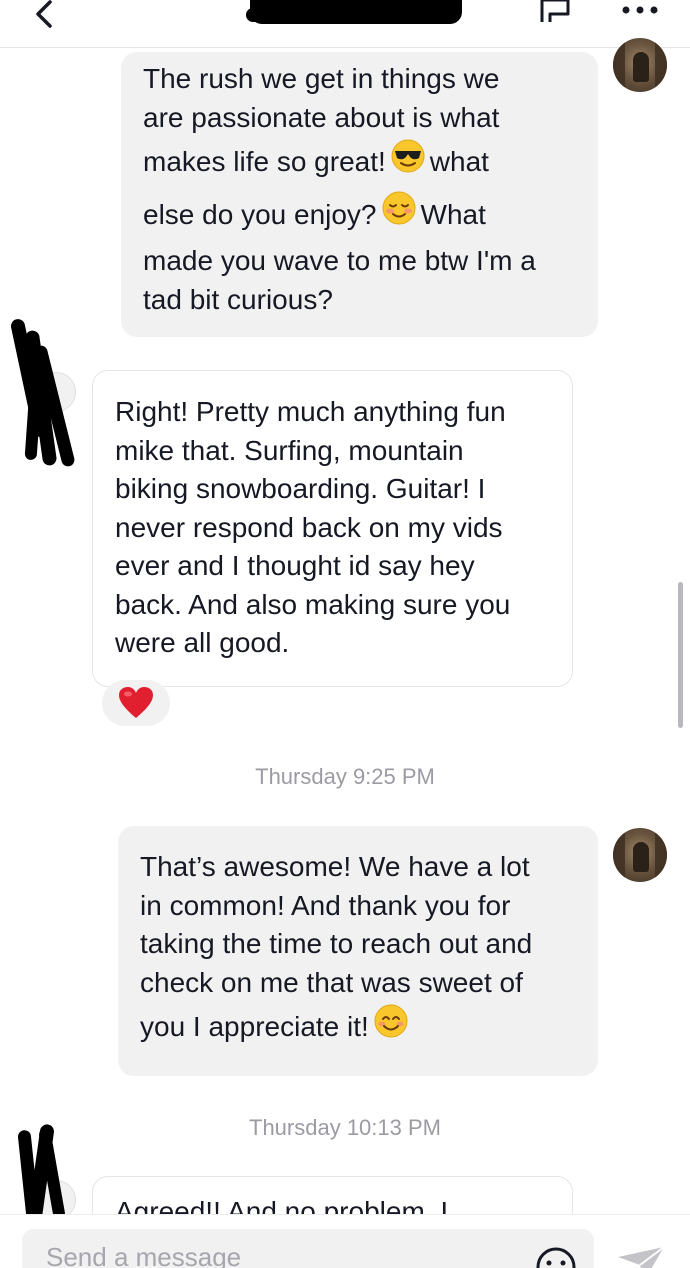  Describe the element at coordinates (254, 1026) in the screenshot. I see `message-text: you I appreciate it!` at that location.